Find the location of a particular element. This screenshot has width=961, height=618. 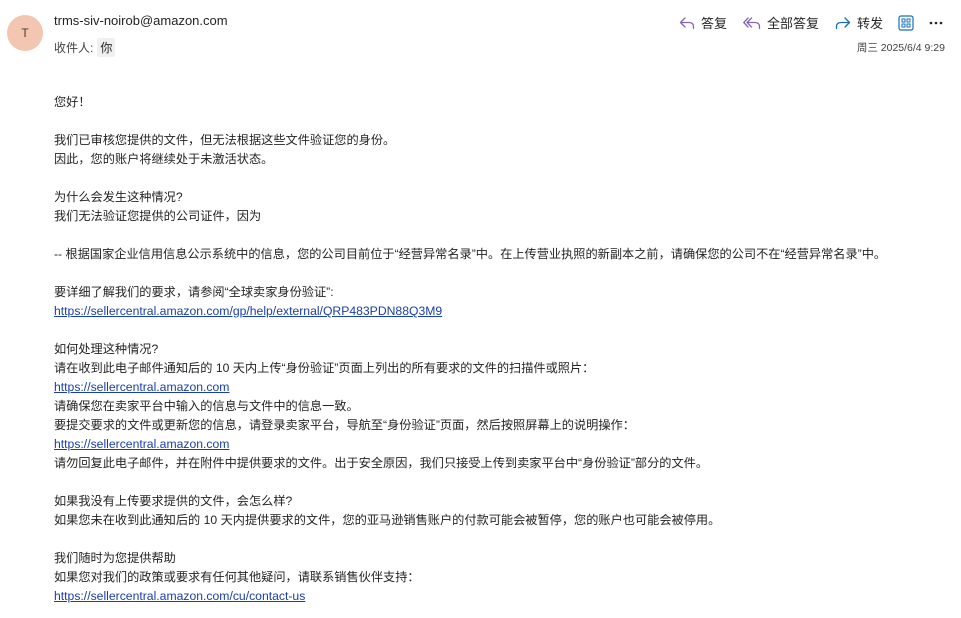

body-text: 如何处理这种情况? is located at coordinates (106, 349).